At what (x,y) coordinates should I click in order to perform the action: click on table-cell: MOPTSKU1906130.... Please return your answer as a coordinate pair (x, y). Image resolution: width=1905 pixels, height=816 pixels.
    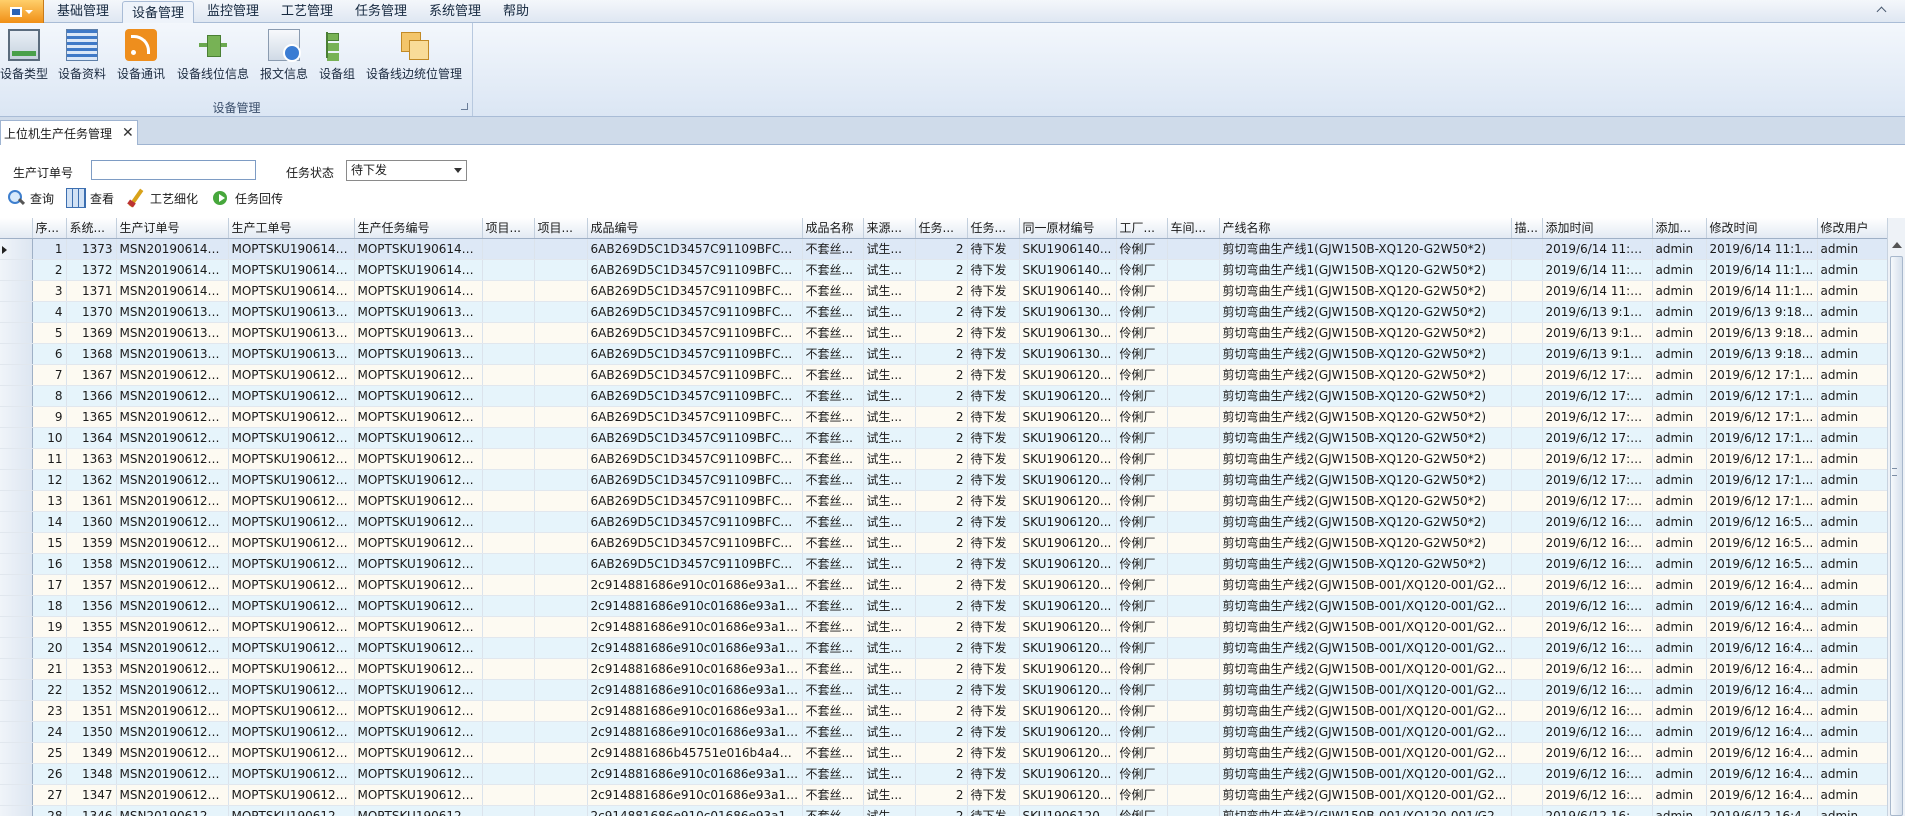
    Looking at the image, I should click on (291, 354).